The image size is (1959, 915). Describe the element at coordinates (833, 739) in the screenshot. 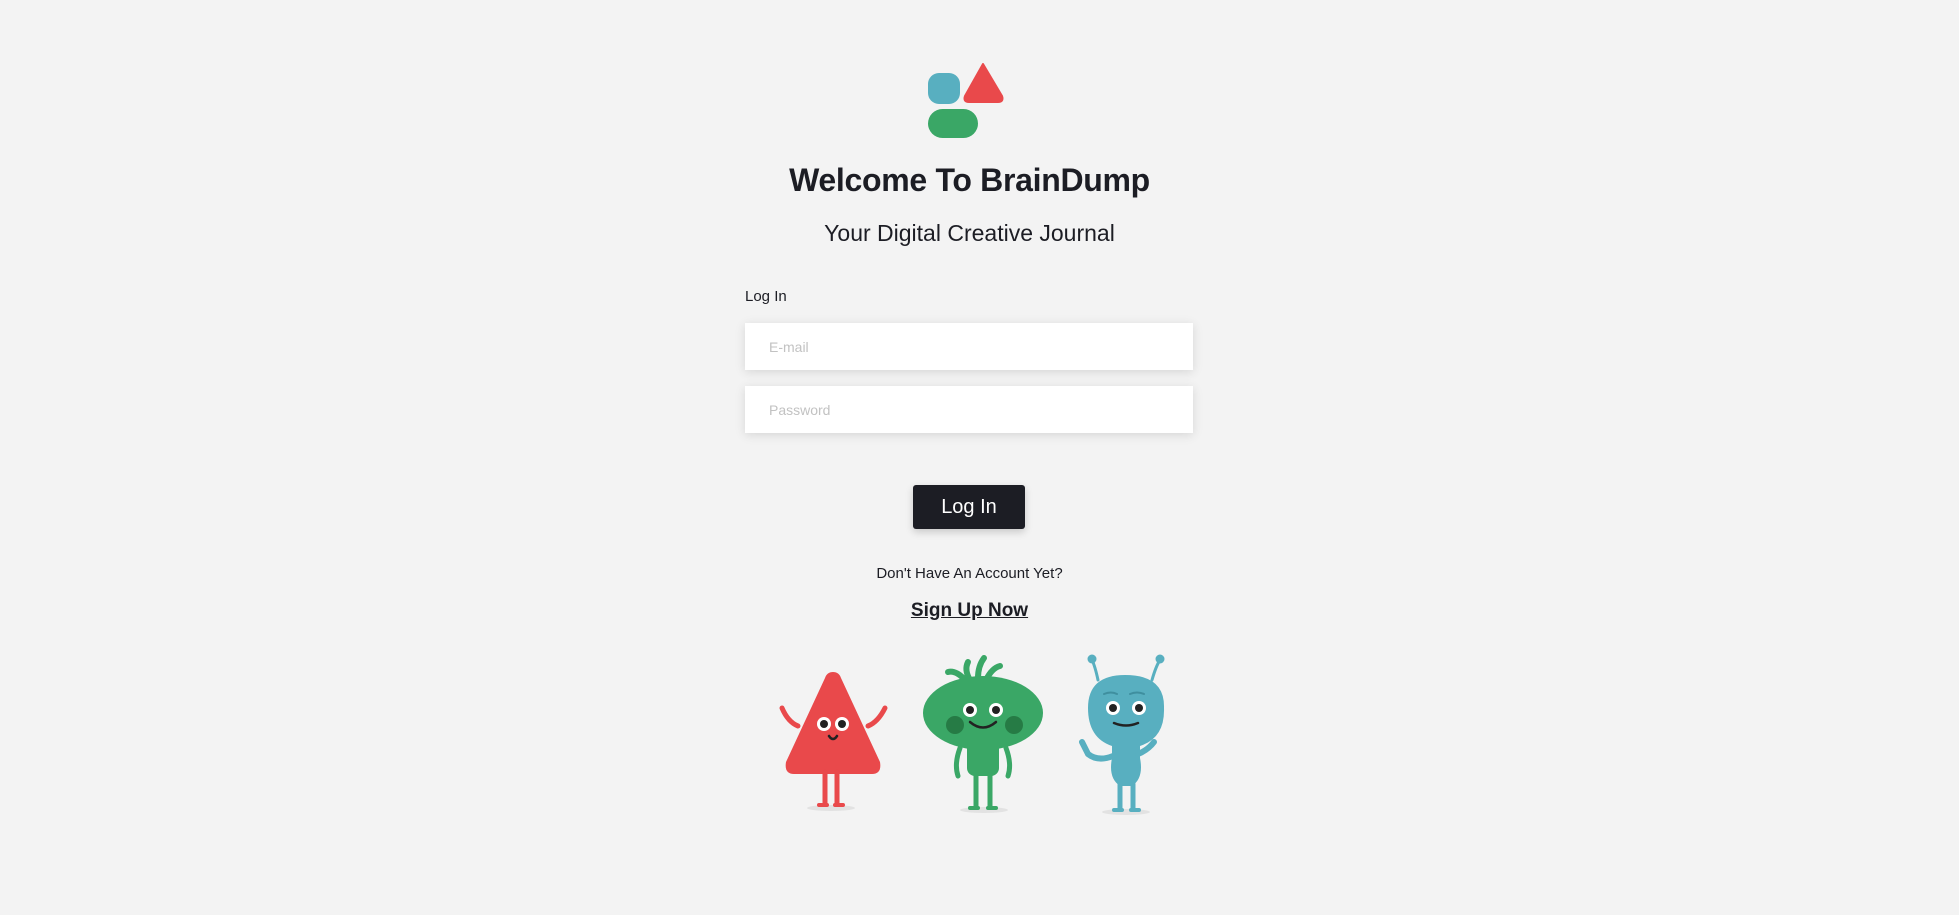

I see `red-triangle-mascot-icon` at that location.